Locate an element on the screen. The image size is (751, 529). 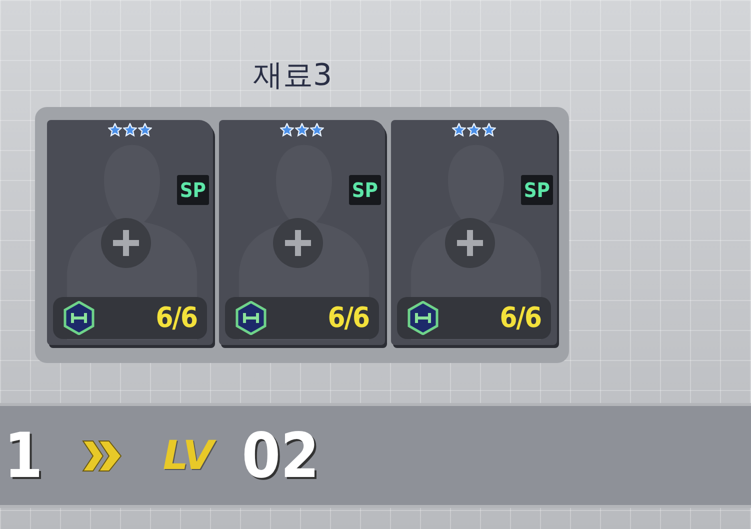
double-chevron-icon is located at coordinates (101, 455).